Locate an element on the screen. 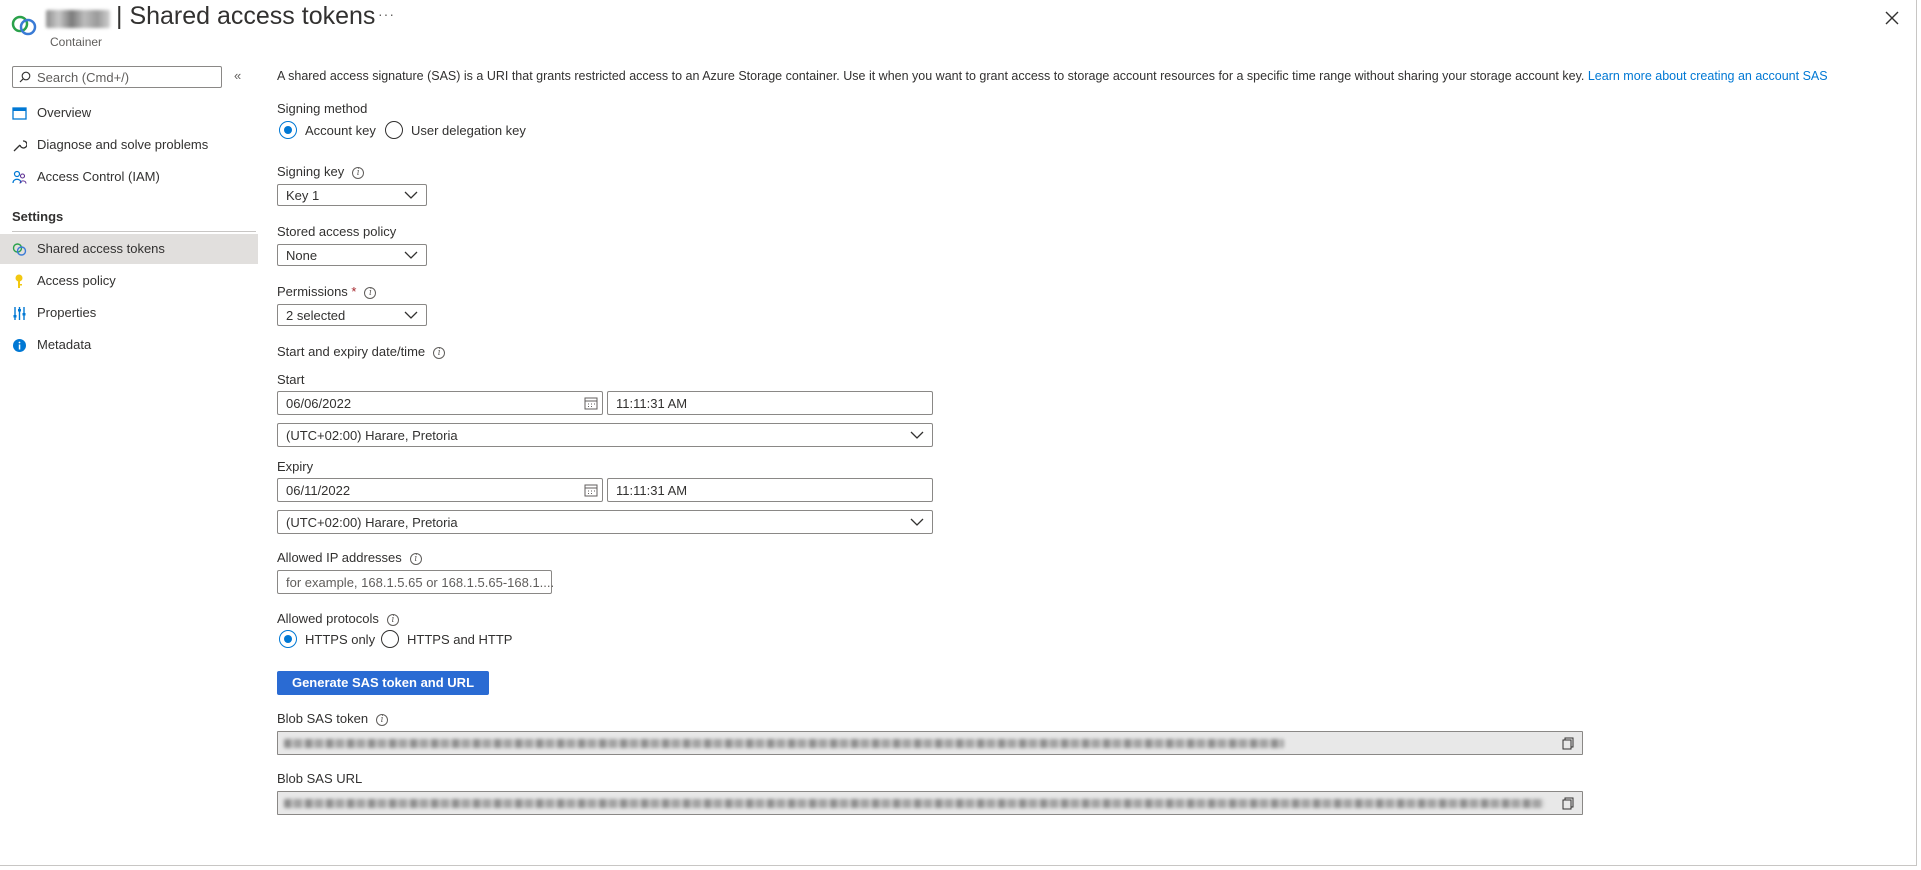 The image size is (1921, 870). allowed-protocols-text: Allowed protocols is located at coordinates (328, 618).